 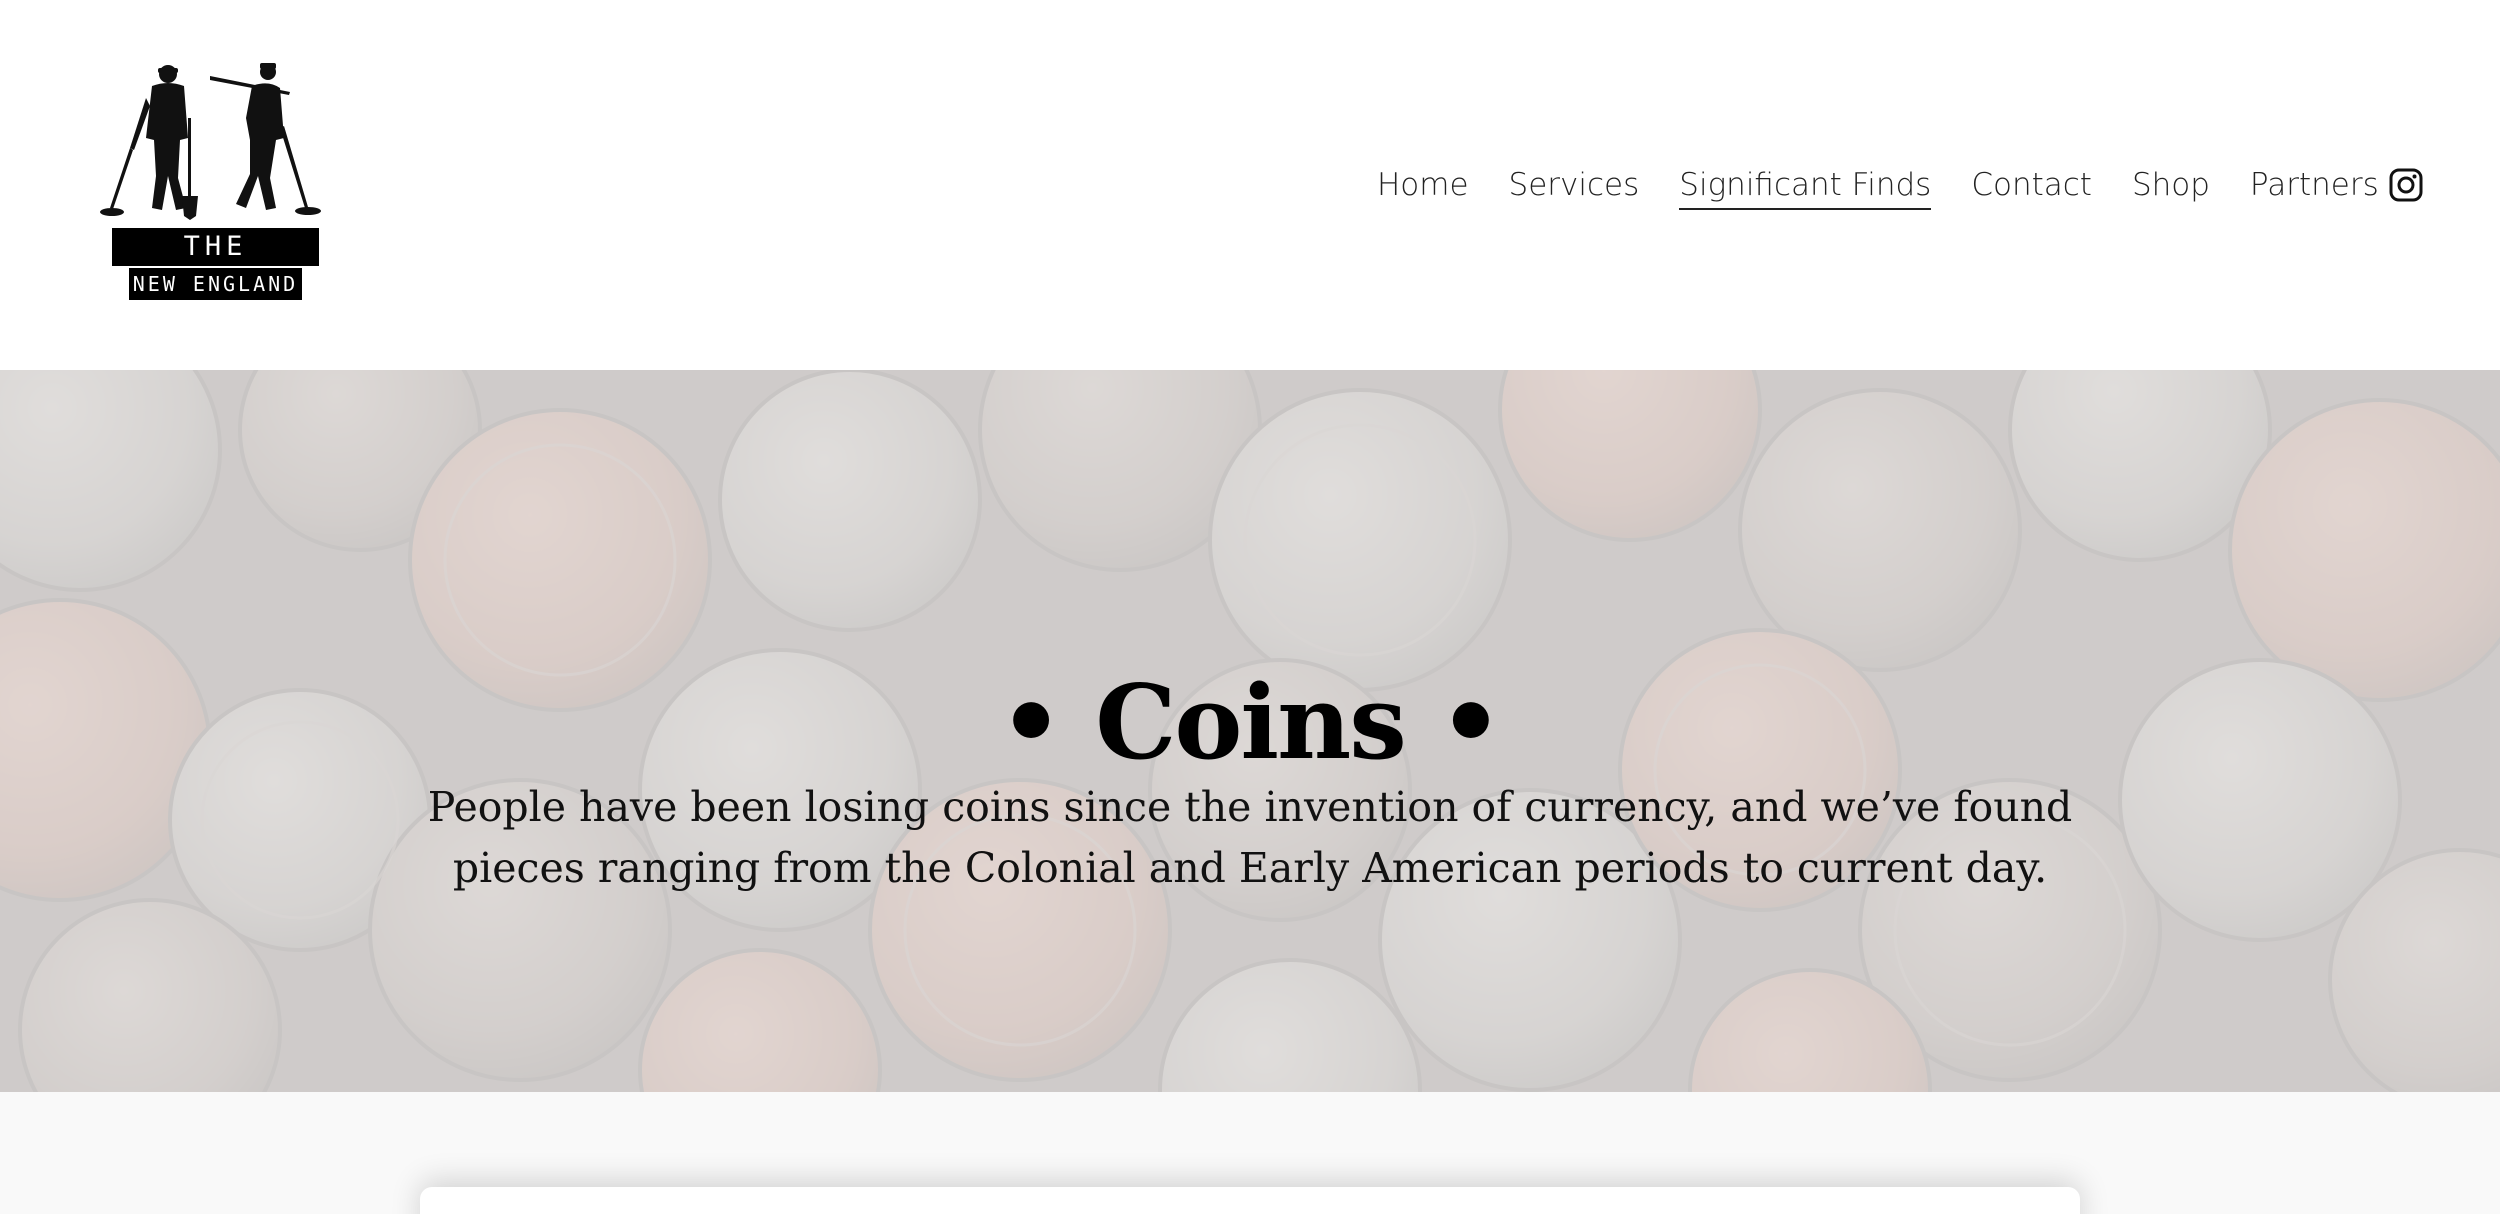 I want to click on logo-subtitle: NEW ENGLAND, so click(x=215, y=284).